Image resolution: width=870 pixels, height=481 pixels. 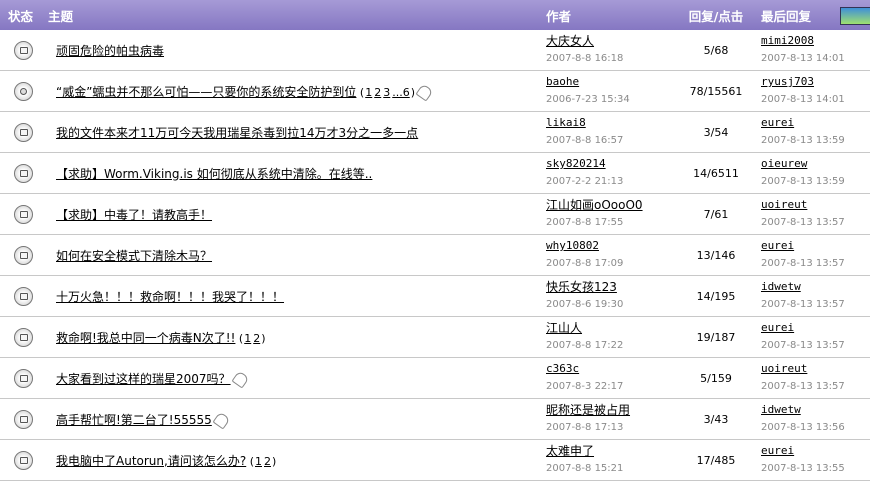 What do you see at coordinates (608, 50) in the screenshot?
I see `thread-author: 大庆女人 2007-8-8 16:18` at bounding box center [608, 50].